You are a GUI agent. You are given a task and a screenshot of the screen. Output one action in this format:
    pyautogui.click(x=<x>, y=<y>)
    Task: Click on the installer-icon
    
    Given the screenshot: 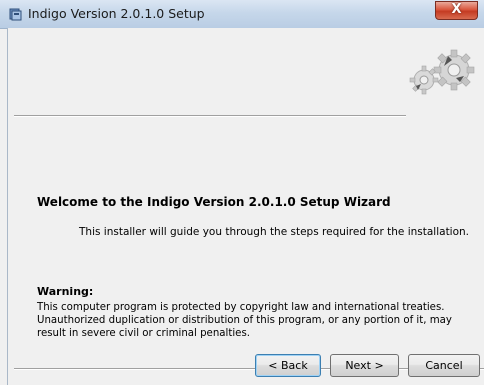 What is the action you would take?
    pyautogui.click(x=15, y=14)
    